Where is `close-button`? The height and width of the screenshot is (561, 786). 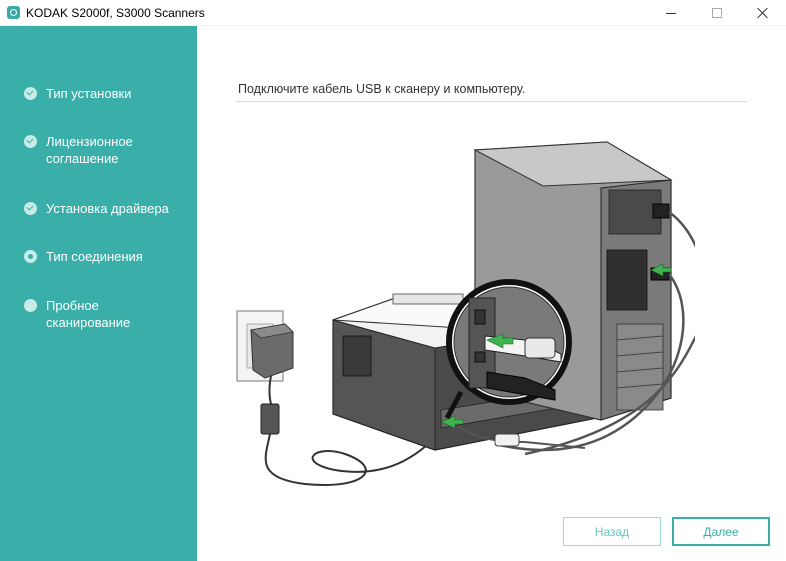
close-button is located at coordinates (763, 13).